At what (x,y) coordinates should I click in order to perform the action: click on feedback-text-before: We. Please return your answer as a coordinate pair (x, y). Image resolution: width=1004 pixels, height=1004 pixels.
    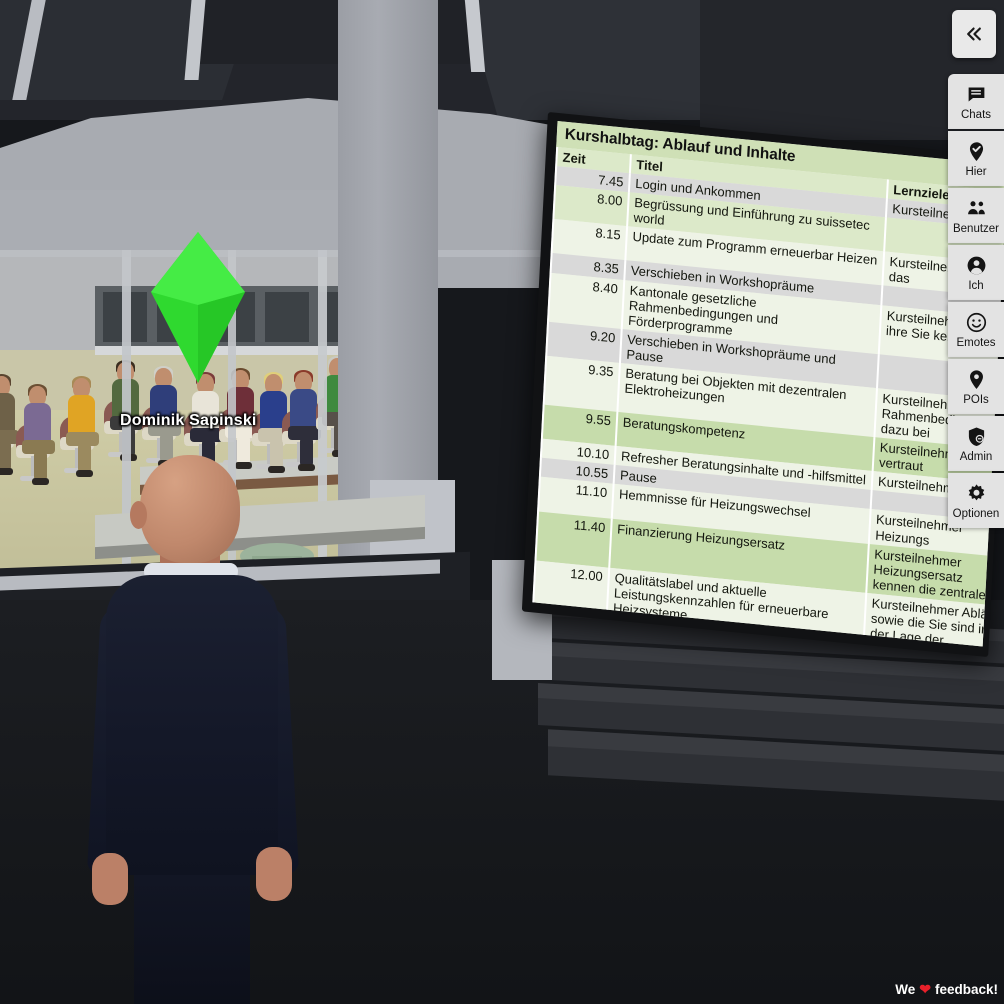
    Looking at the image, I should click on (905, 989).